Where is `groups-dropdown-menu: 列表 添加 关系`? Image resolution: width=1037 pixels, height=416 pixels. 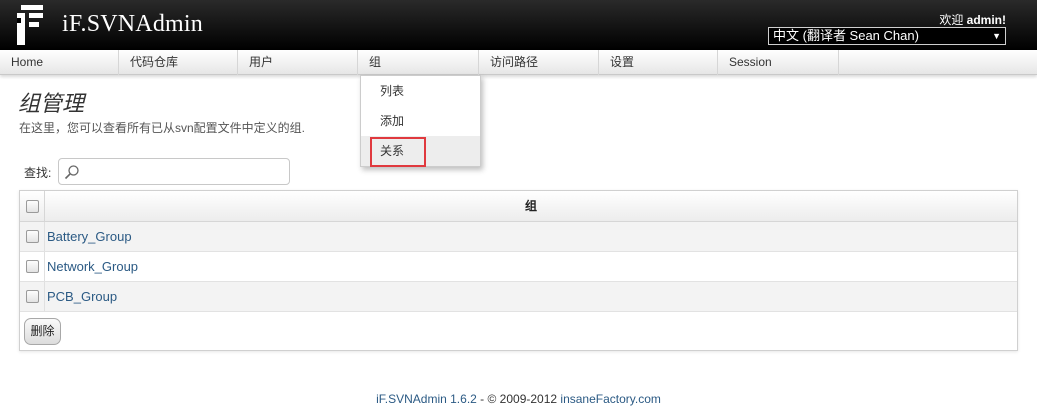
groups-dropdown-menu: 列表 添加 关系 is located at coordinates (420, 121).